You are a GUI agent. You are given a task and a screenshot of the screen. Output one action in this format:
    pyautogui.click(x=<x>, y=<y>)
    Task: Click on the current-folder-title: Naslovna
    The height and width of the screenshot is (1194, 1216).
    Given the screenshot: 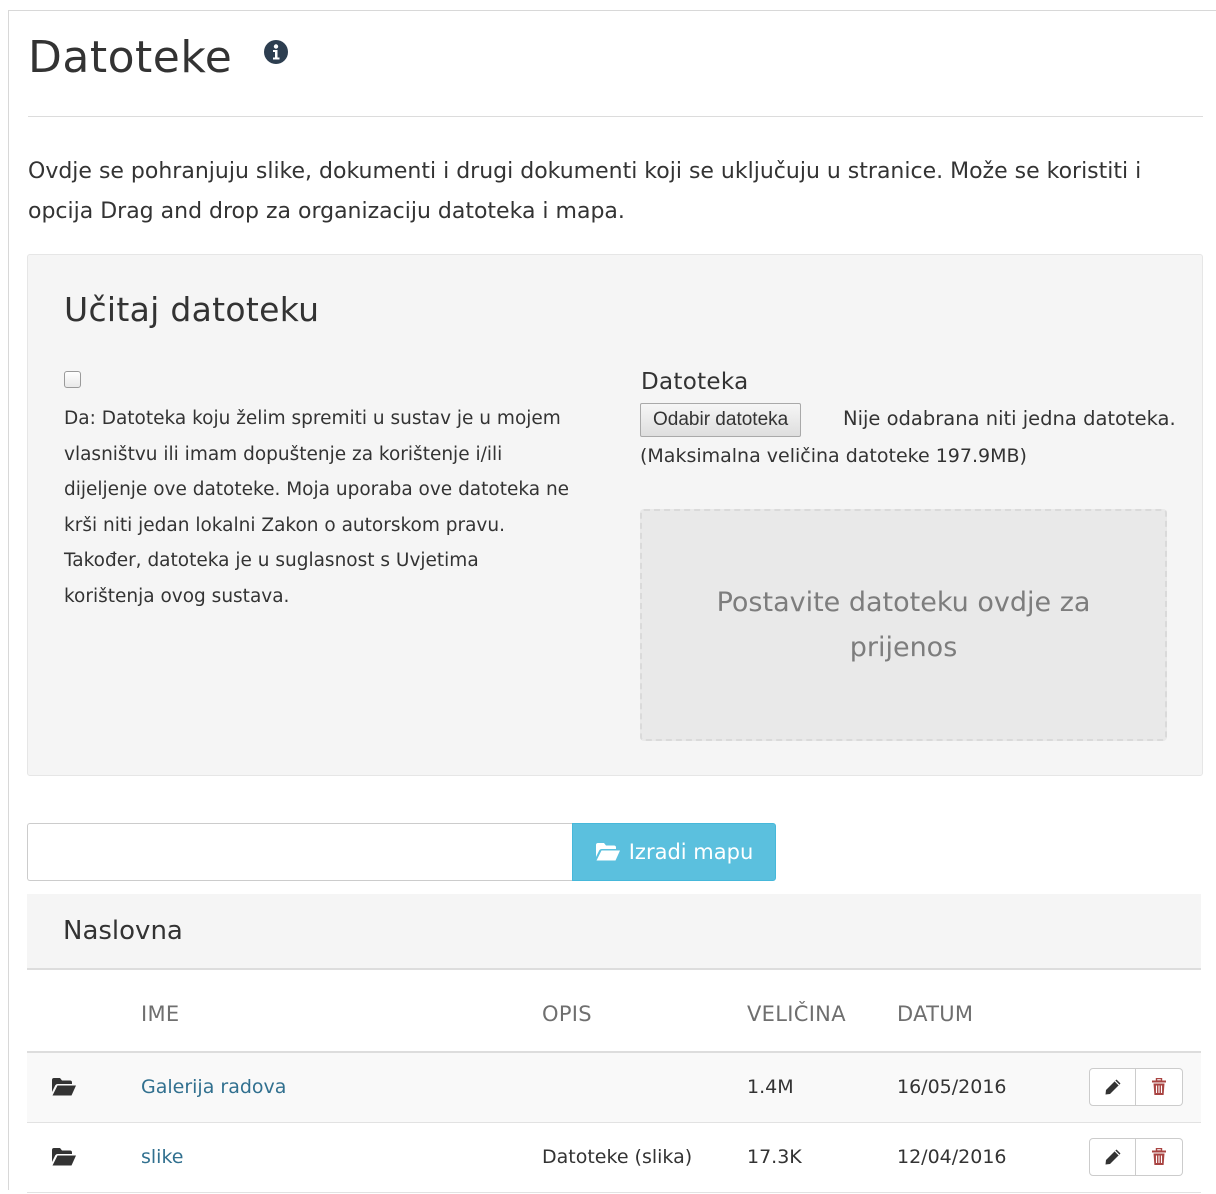 What is the action you would take?
    pyautogui.click(x=123, y=931)
    